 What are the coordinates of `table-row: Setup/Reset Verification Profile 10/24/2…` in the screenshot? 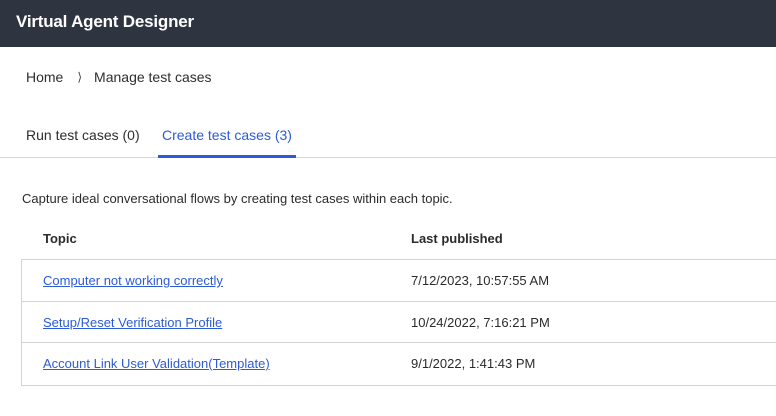 It's located at (399, 322).